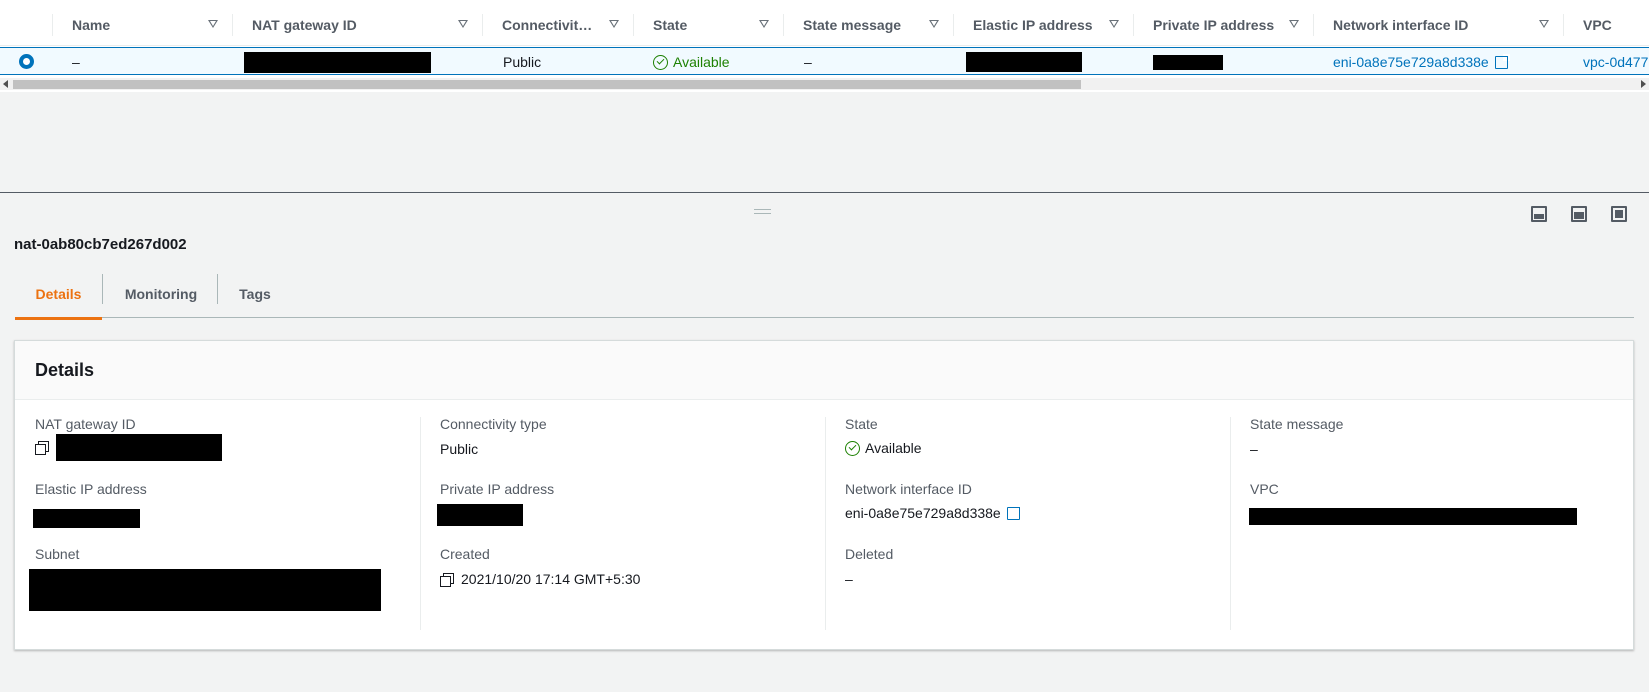  What do you see at coordinates (1413, 516) in the screenshot?
I see `redacted-vpc` at bounding box center [1413, 516].